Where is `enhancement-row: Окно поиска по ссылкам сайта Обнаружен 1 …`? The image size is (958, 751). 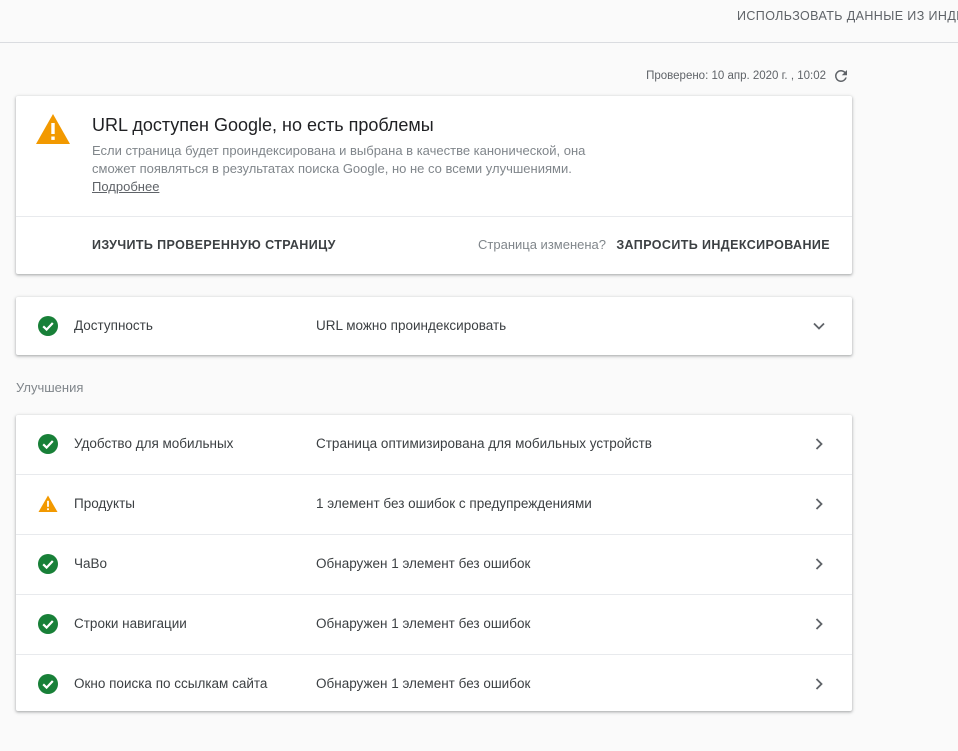 enhancement-row: Окно поиска по ссылкам сайта Обнаружен 1 … is located at coordinates (434, 684).